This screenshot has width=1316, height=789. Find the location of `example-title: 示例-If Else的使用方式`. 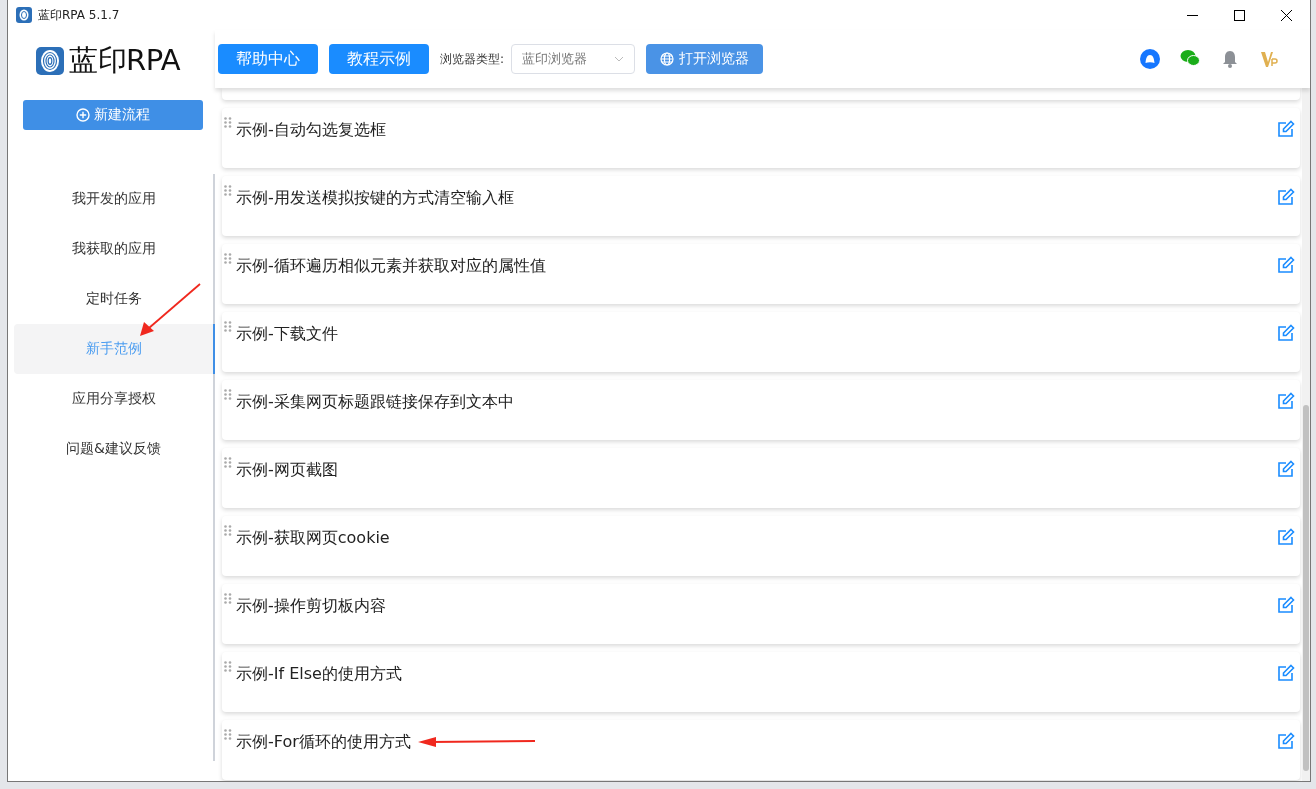

example-title: 示例-If Else的使用方式 is located at coordinates (319, 674).